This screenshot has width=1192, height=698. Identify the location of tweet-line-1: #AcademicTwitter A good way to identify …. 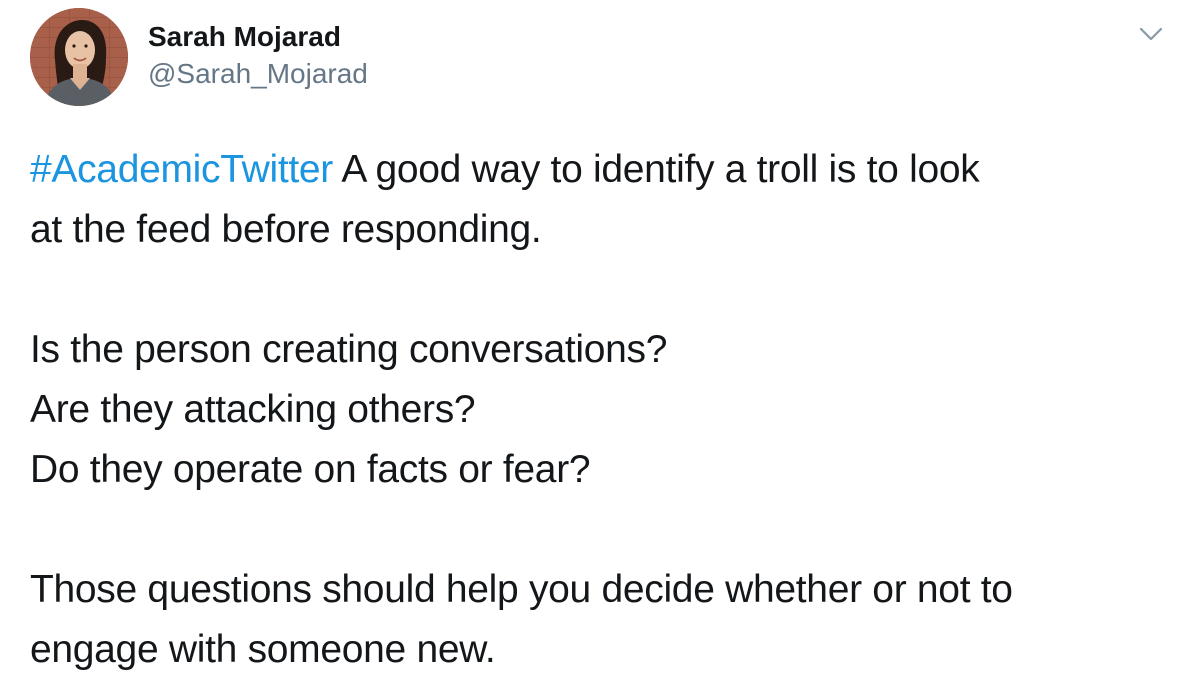
(600, 170).